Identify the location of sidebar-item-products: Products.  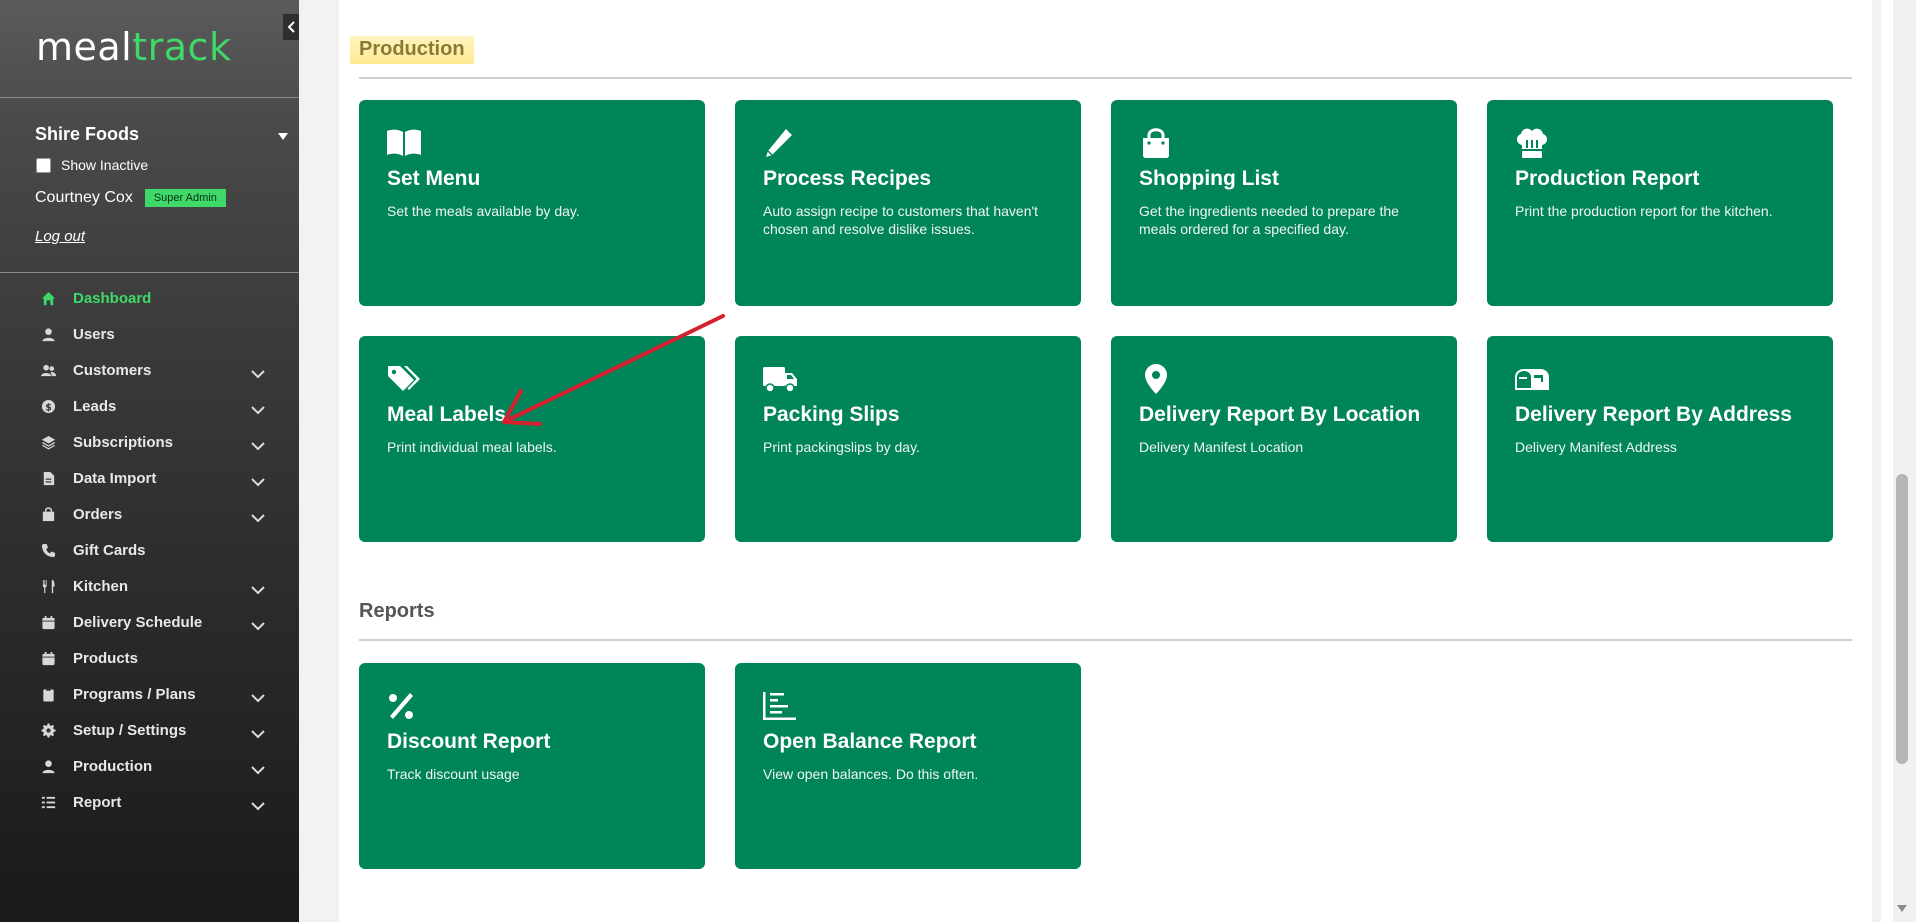
(149, 658).